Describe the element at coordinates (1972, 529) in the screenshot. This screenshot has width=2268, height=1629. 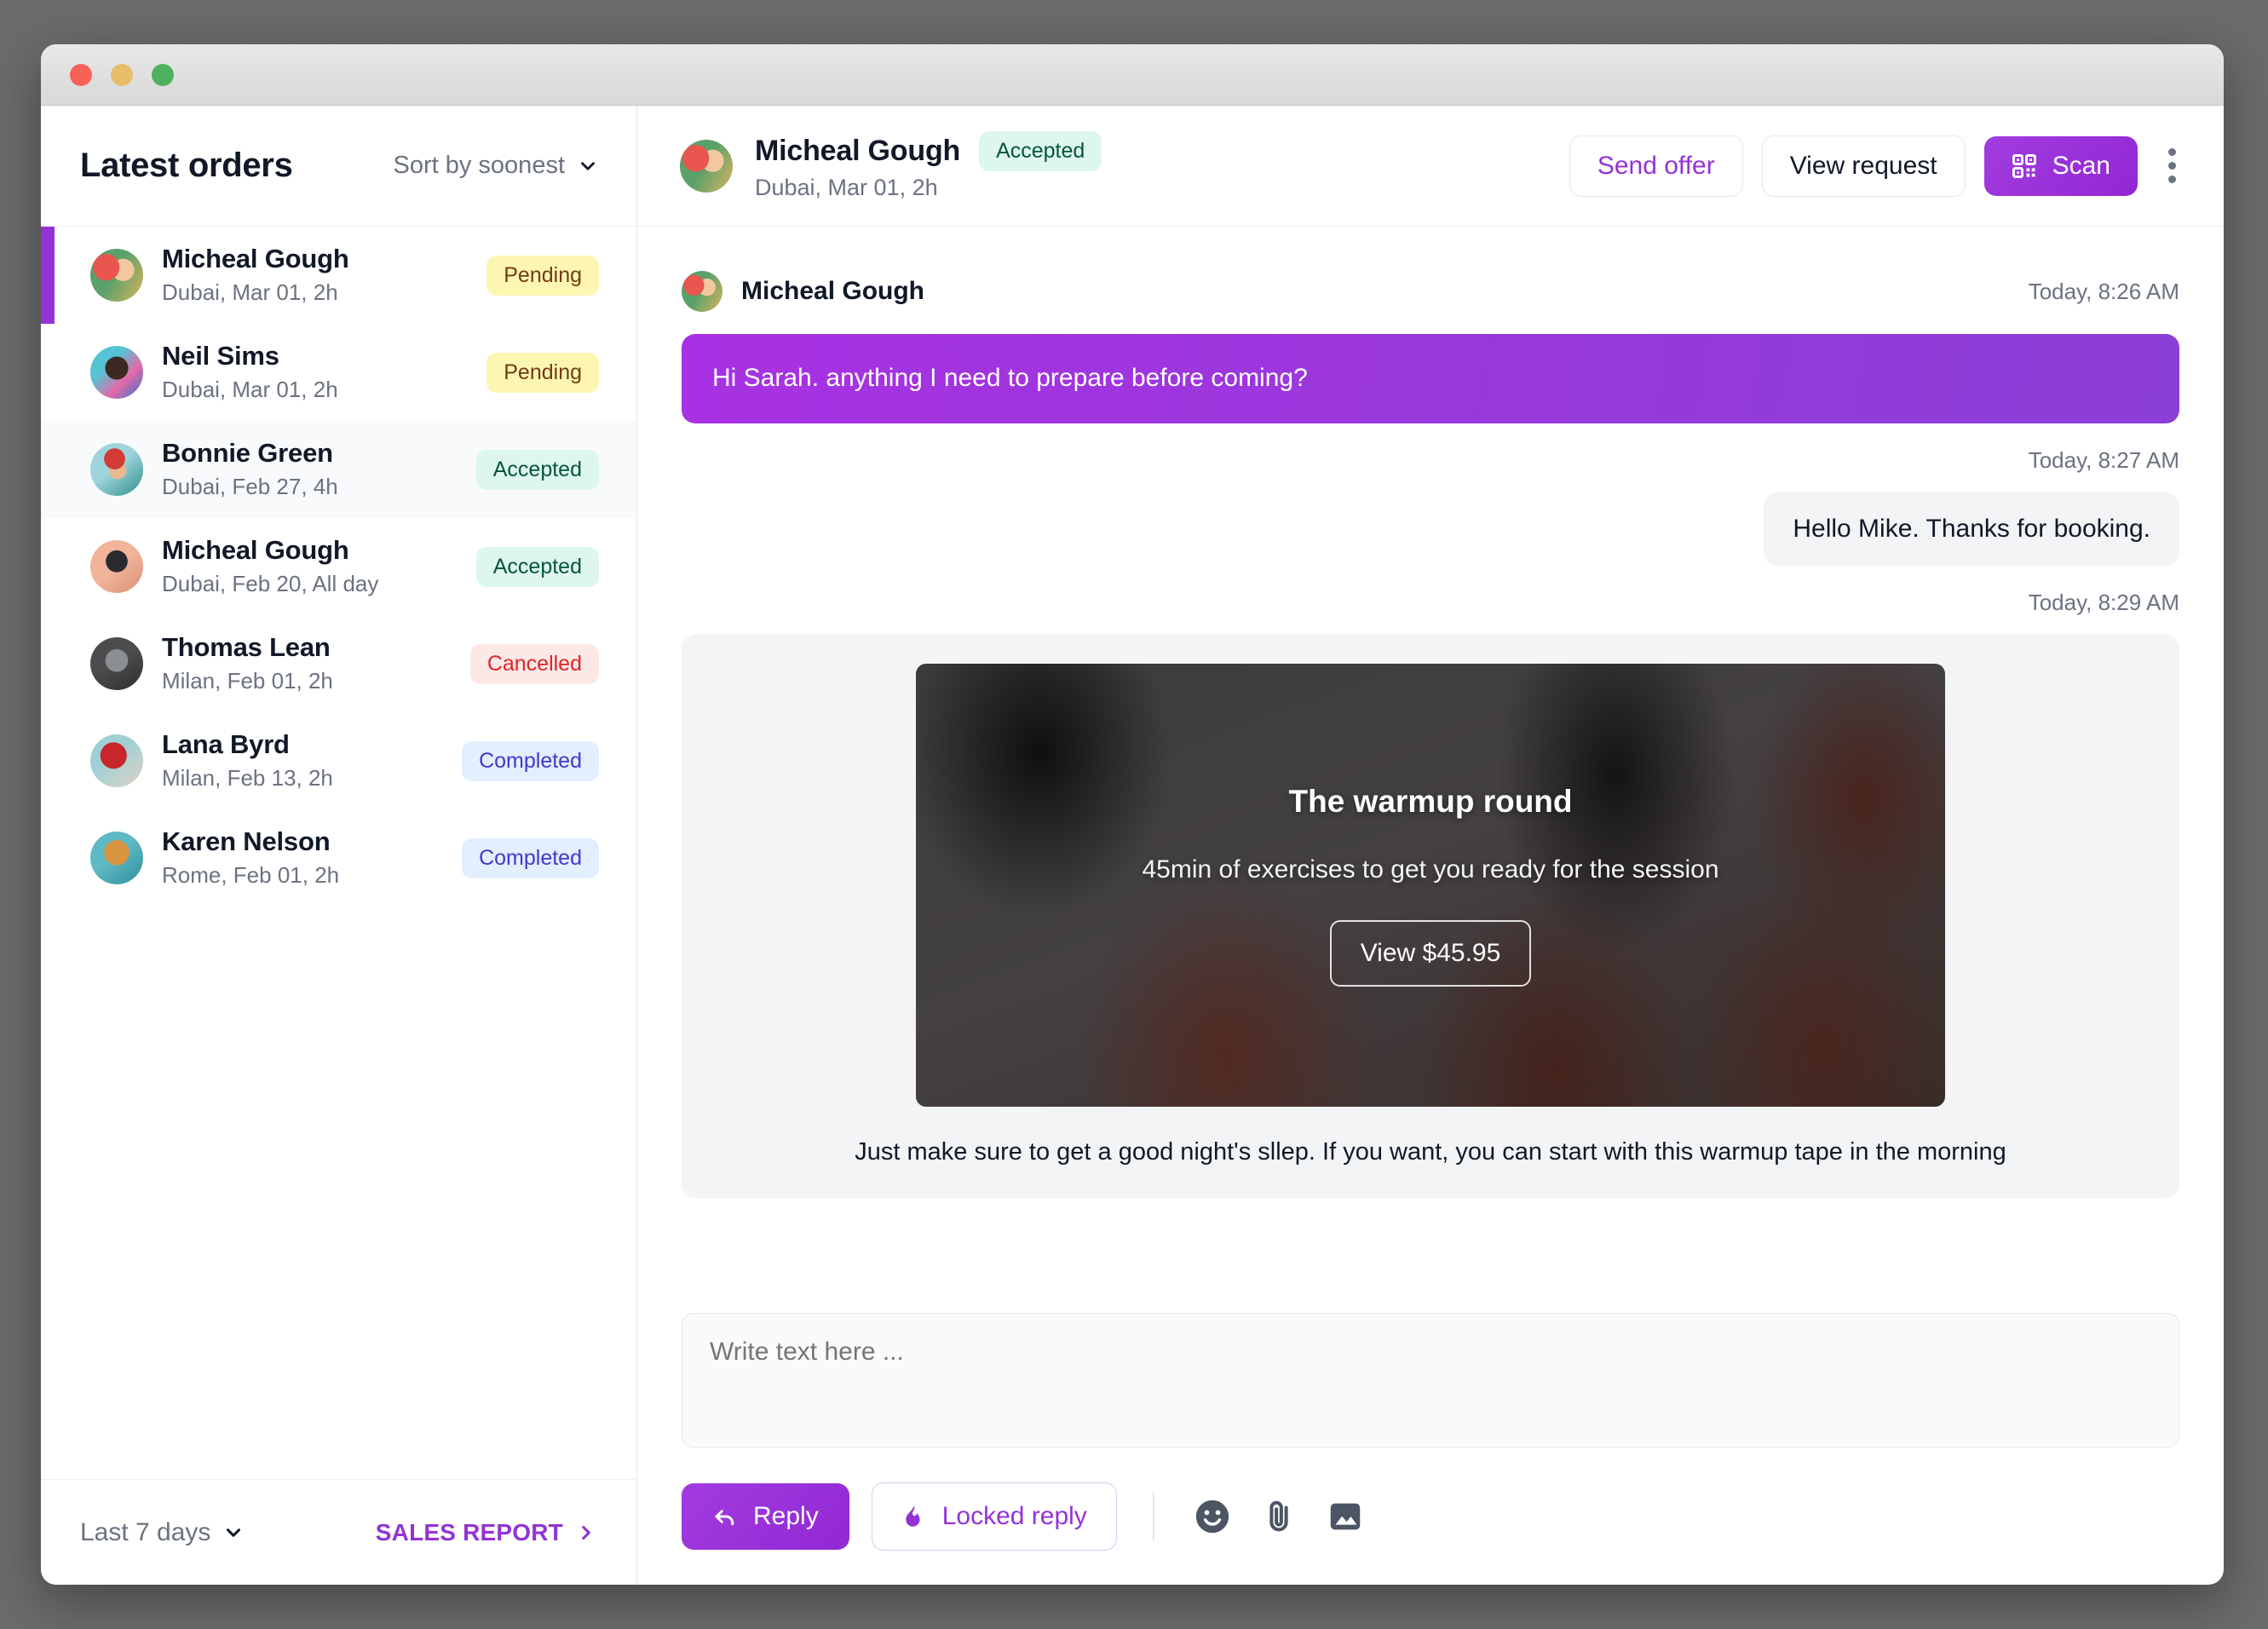
I see `outgoing-message-bubble: Hello Mike. Thanks for booking.` at that location.